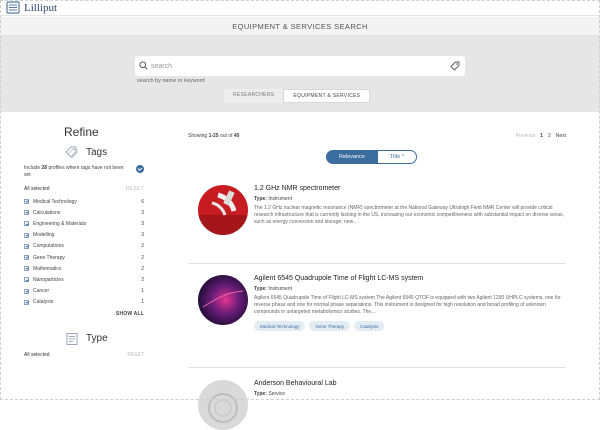 Image resolution: width=600 pixels, height=430 pixels. What do you see at coordinates (84, 212) in the screenshot?
I see `tag-item: Calculations 3` at bounding box center [84, 212].